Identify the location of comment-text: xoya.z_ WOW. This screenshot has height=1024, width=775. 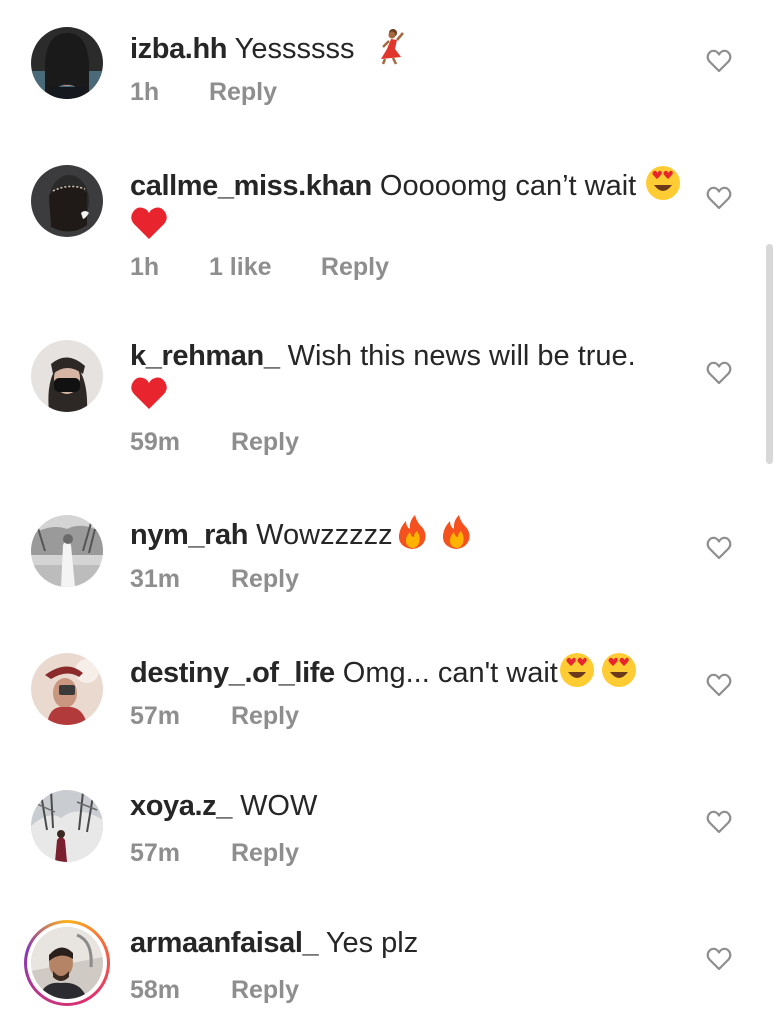
(407, 806).